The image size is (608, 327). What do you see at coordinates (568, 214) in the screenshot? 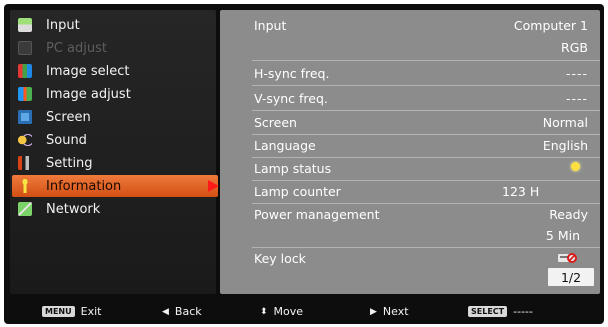
I see `info-value: Ready` at bounding box center [568, 214].